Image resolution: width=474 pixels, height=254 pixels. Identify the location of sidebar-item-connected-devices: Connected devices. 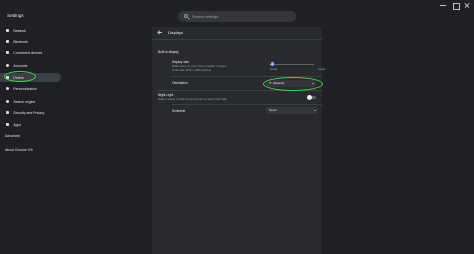
(30, 52).